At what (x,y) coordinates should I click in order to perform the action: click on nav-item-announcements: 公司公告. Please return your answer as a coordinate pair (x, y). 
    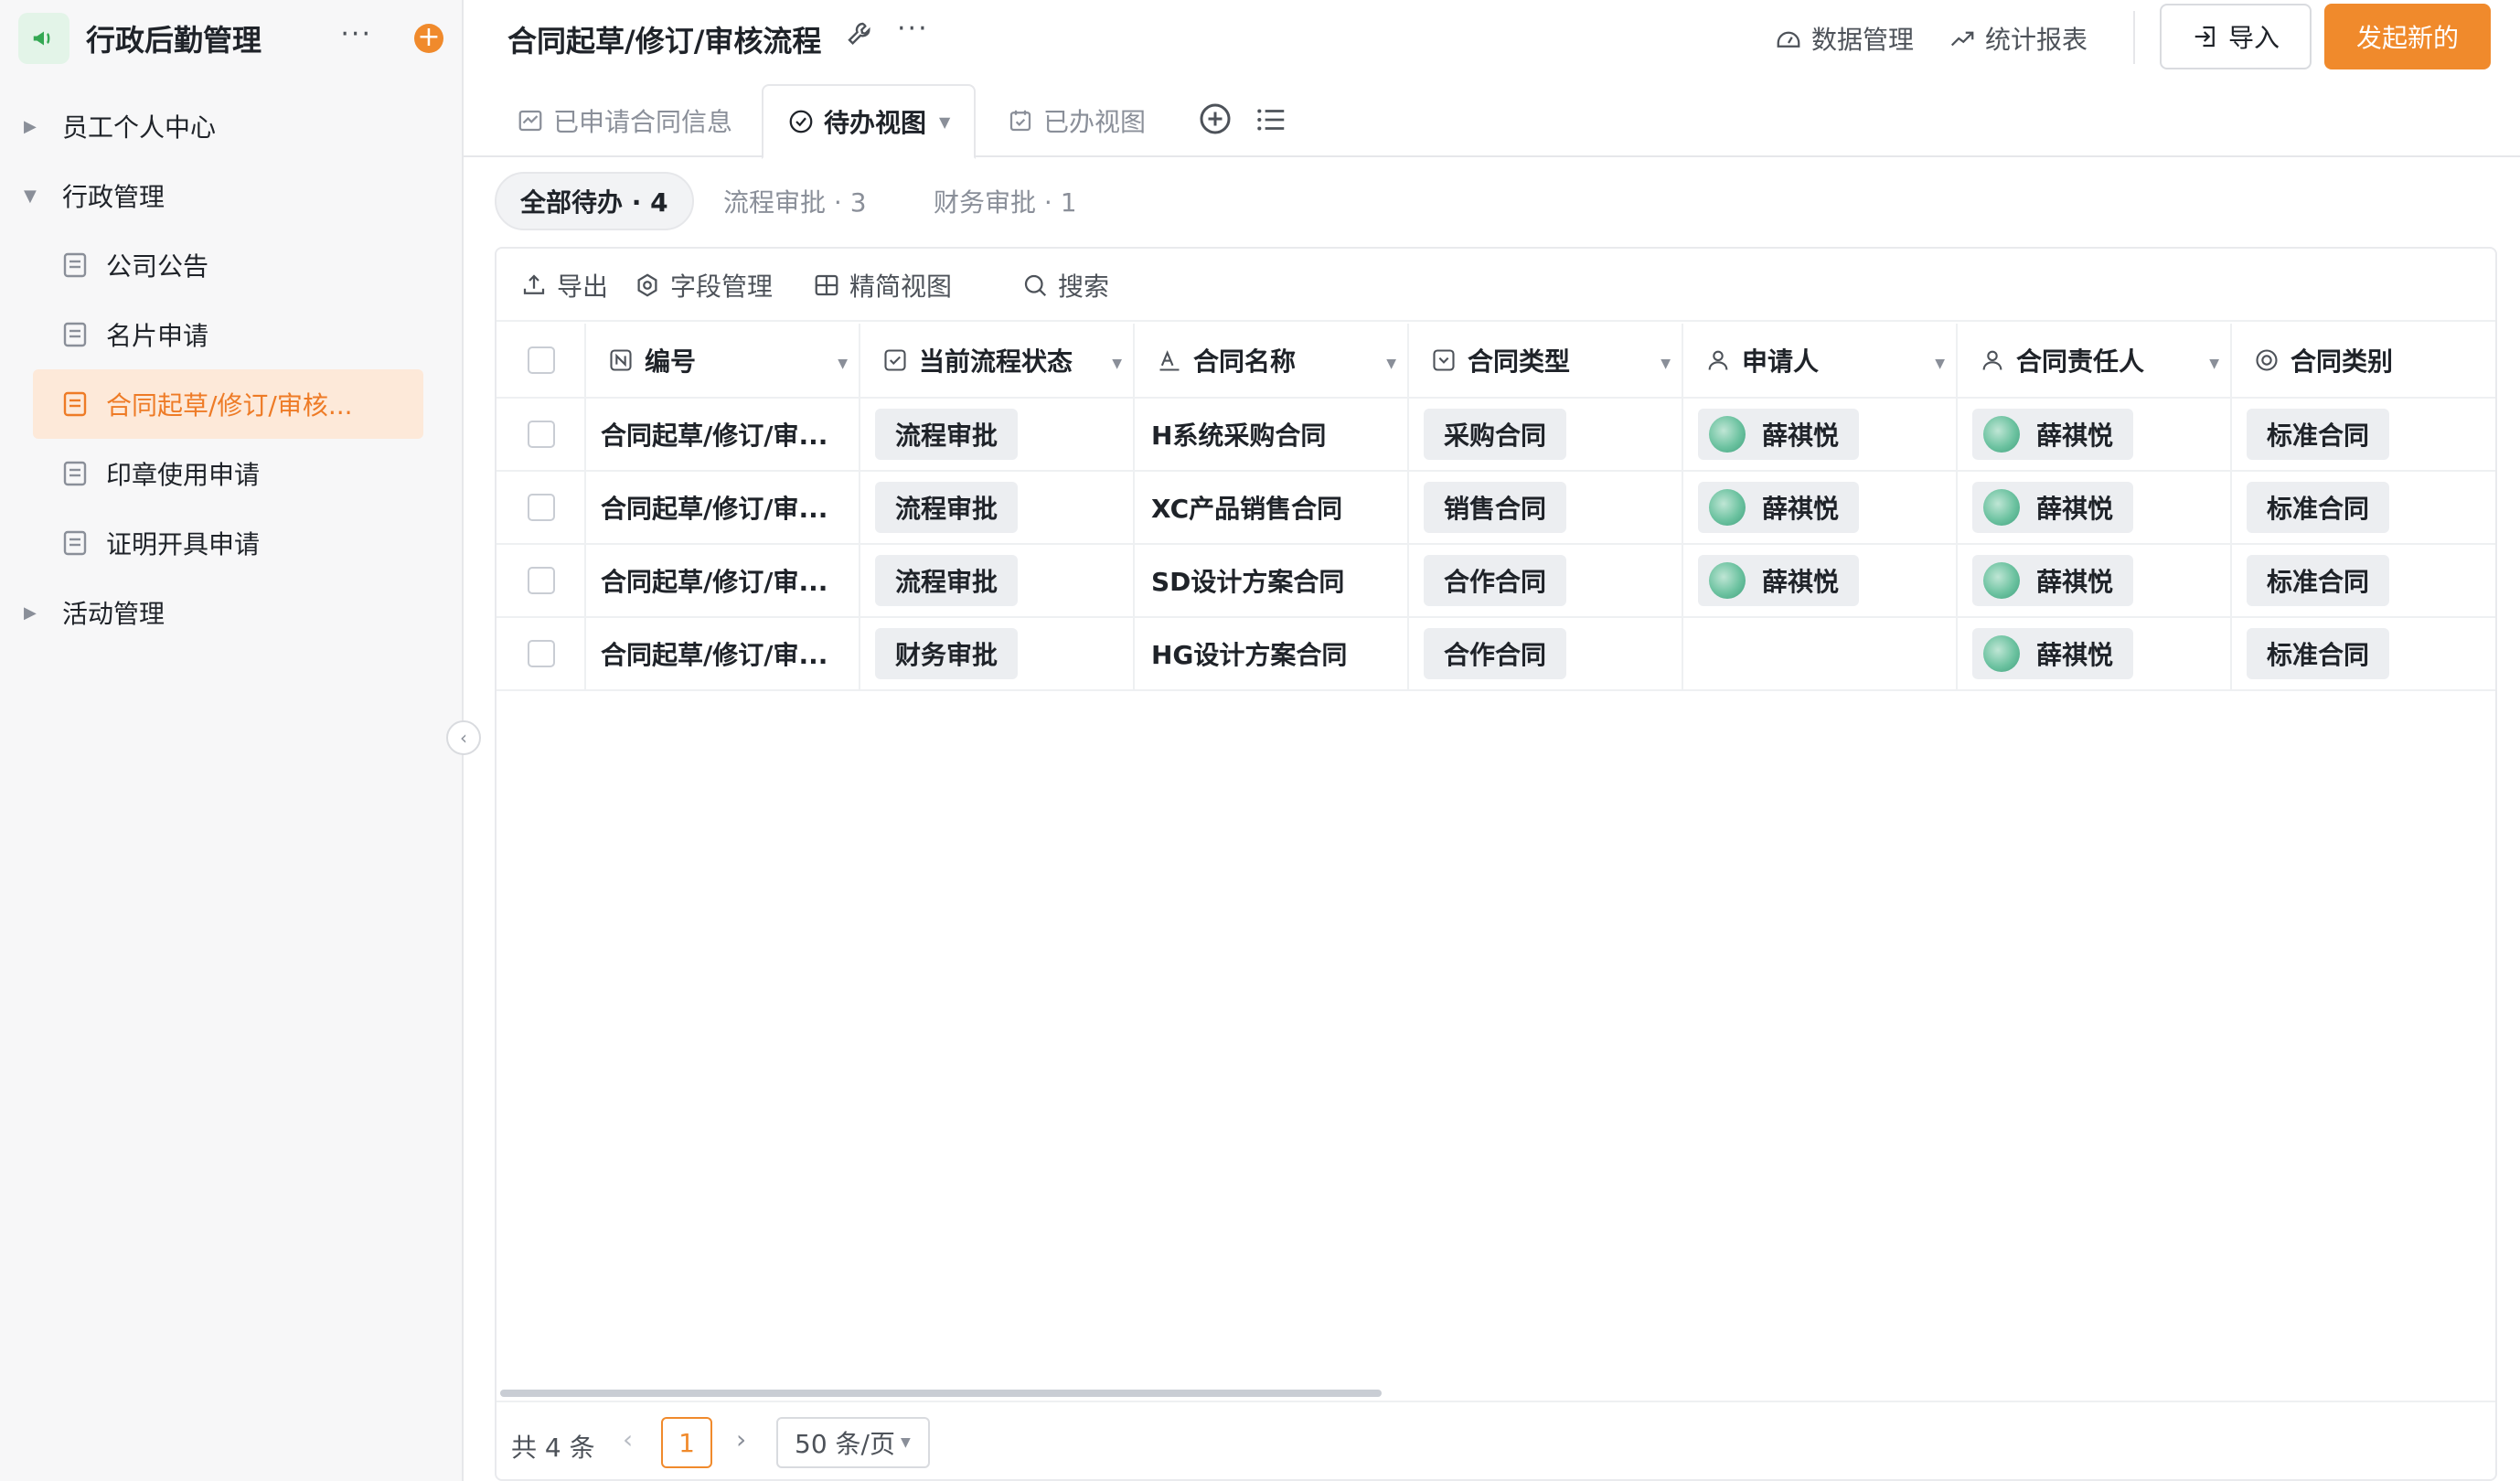
    Looking at the image, I should click on (232, 265).